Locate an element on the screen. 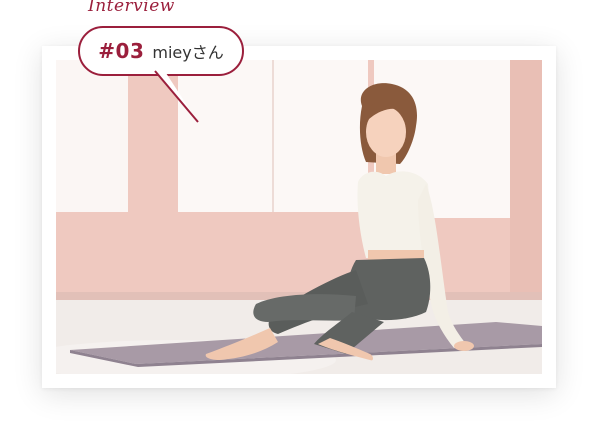 The height and width of the screenshot is (445, 612). interview-number-badge: #03 mieyさん is located at coordinates (161, 51).